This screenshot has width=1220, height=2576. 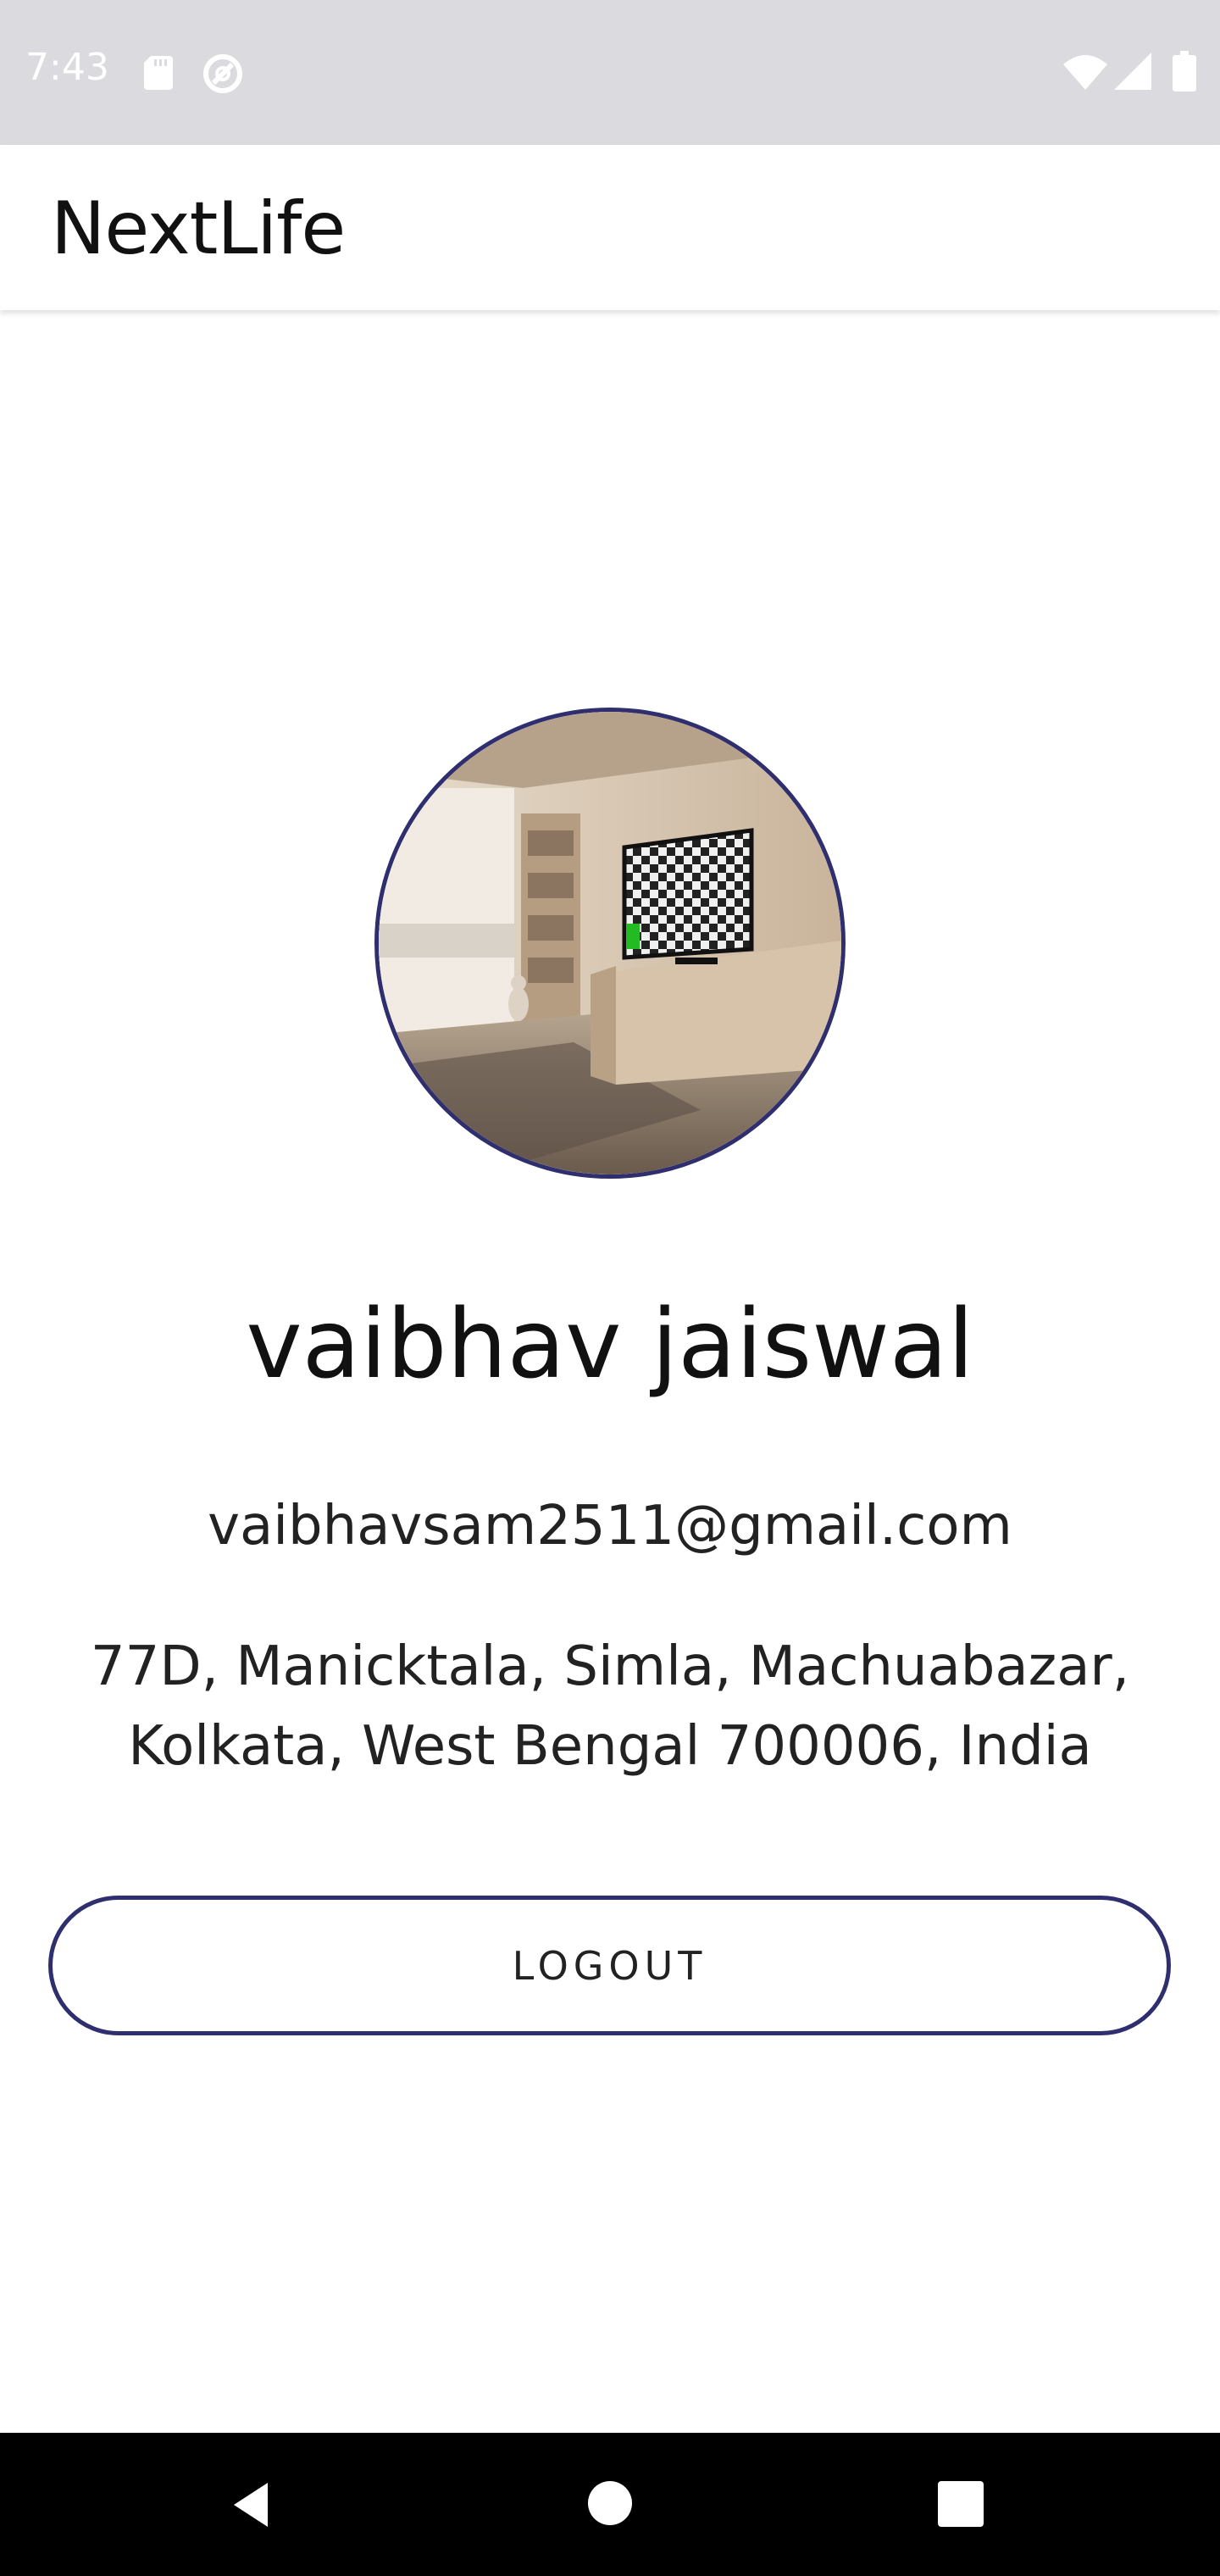 I want to click on sd-card-icon, so click(x=158, y=73).